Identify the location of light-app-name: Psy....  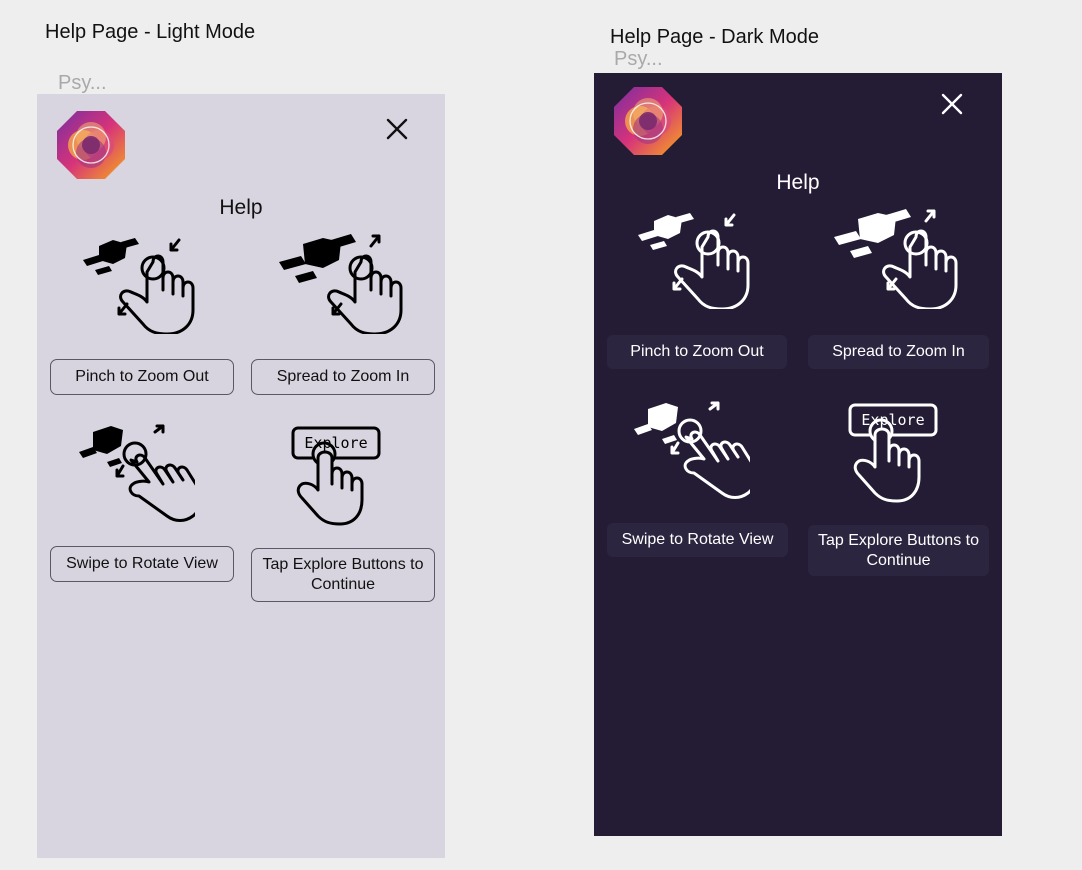
(82, 83).